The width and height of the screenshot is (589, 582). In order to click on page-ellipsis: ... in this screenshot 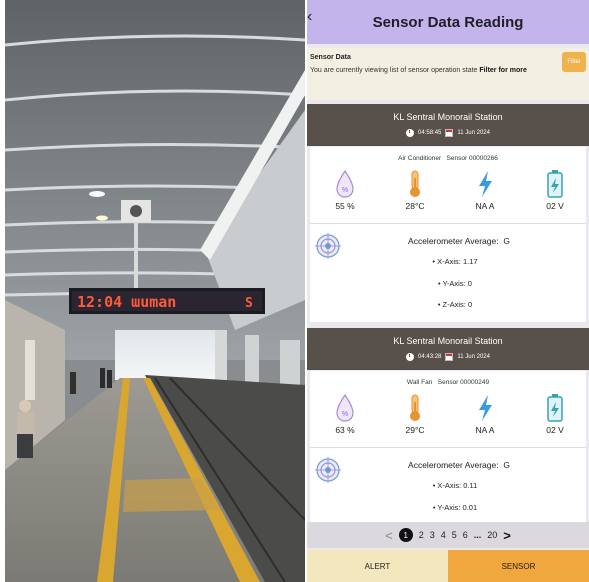, I will do `click(477, 535)`.